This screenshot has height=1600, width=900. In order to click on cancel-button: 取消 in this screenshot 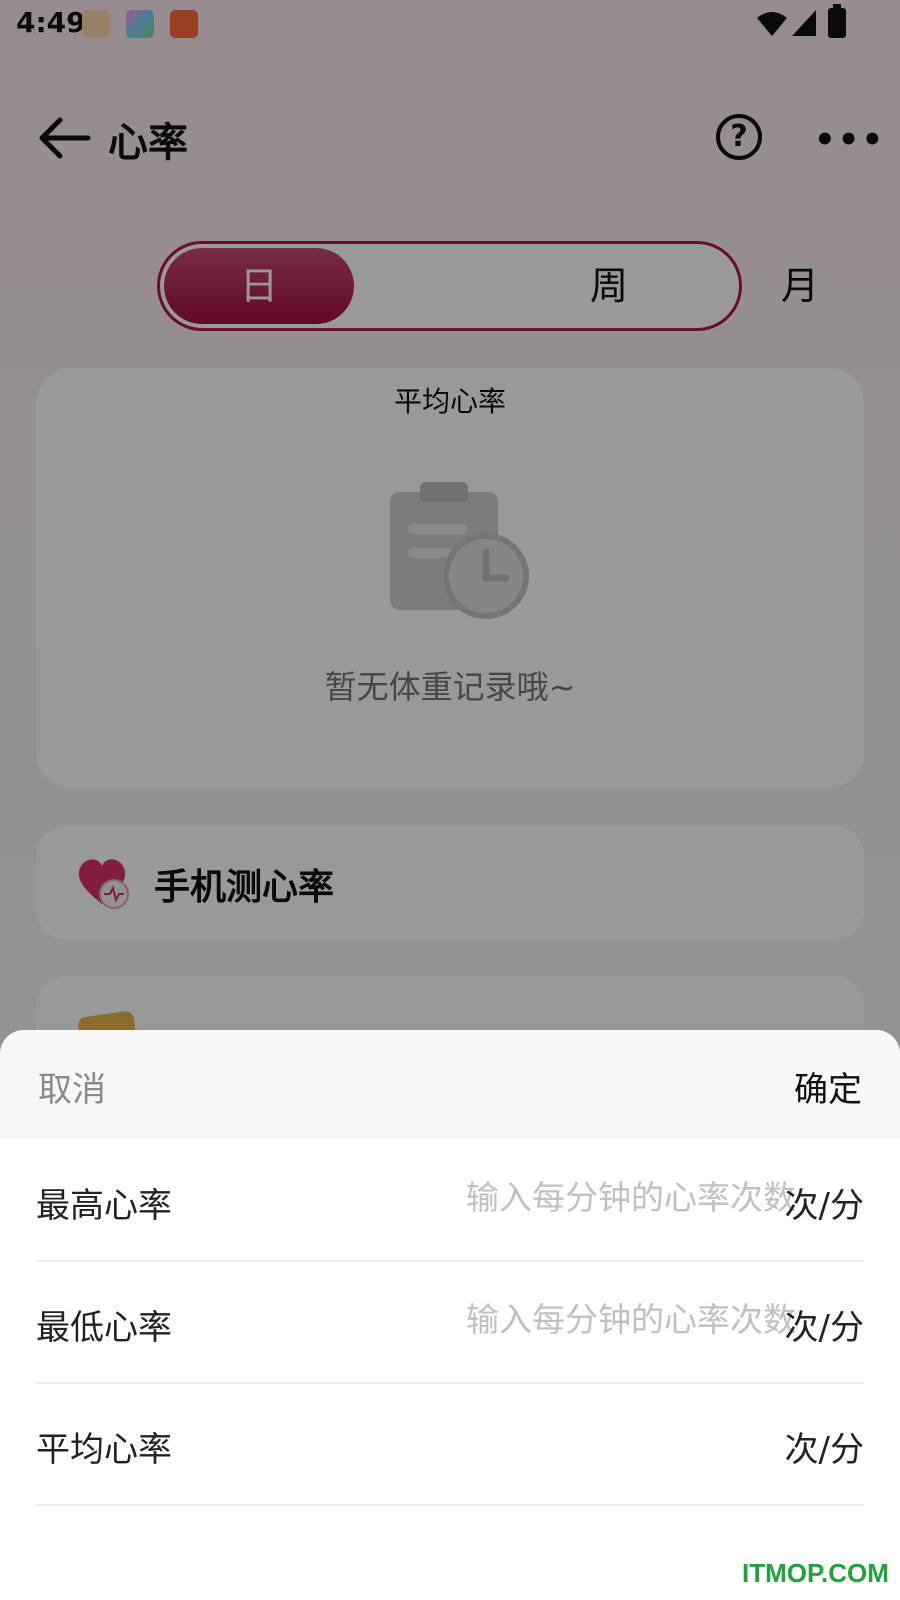, I will do `click(72, 1086)`.